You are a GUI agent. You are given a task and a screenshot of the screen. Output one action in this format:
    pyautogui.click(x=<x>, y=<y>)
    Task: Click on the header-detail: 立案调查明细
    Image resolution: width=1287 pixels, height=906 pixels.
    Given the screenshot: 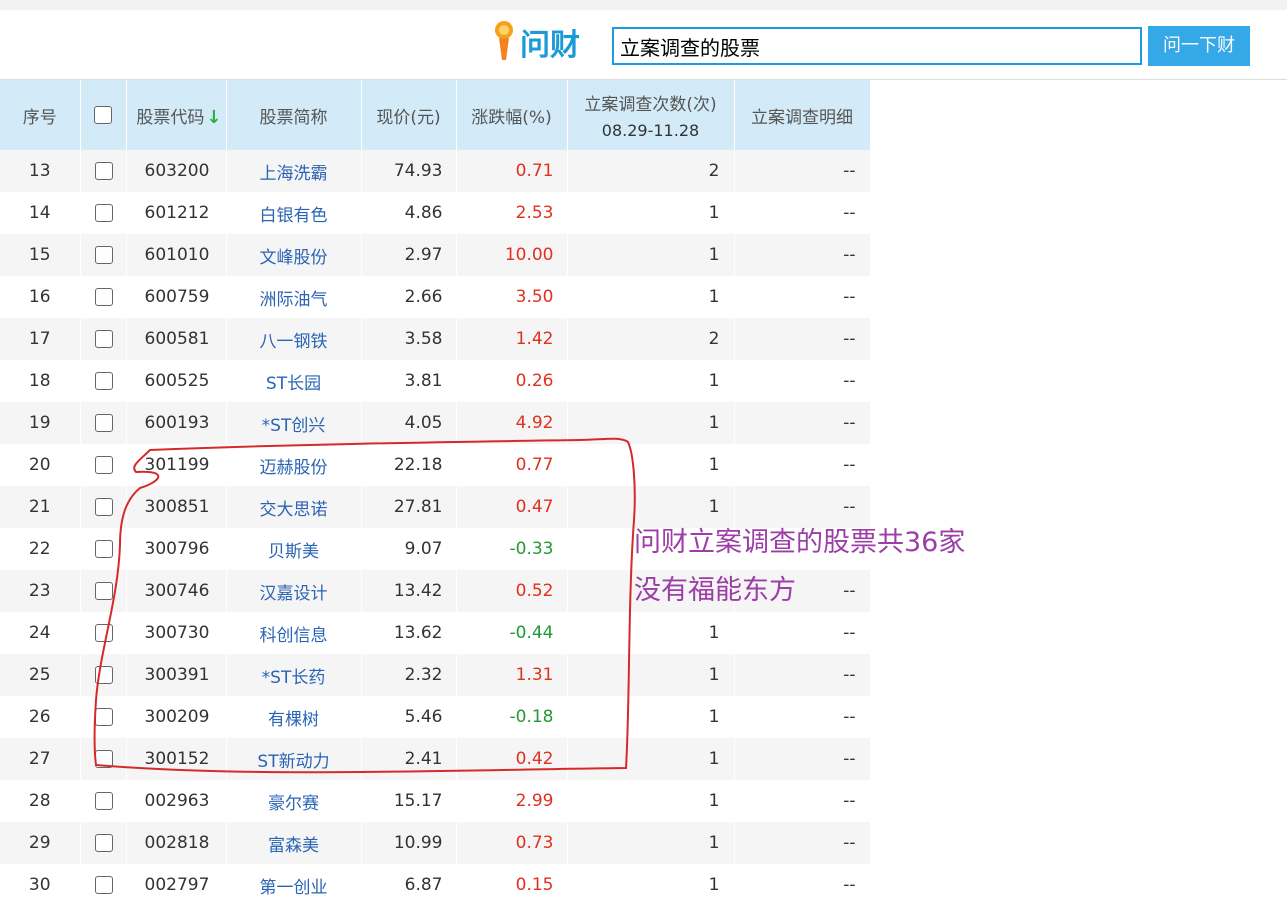 What is the action you would take?
    pyautogui.click(x=802, y=115)
    